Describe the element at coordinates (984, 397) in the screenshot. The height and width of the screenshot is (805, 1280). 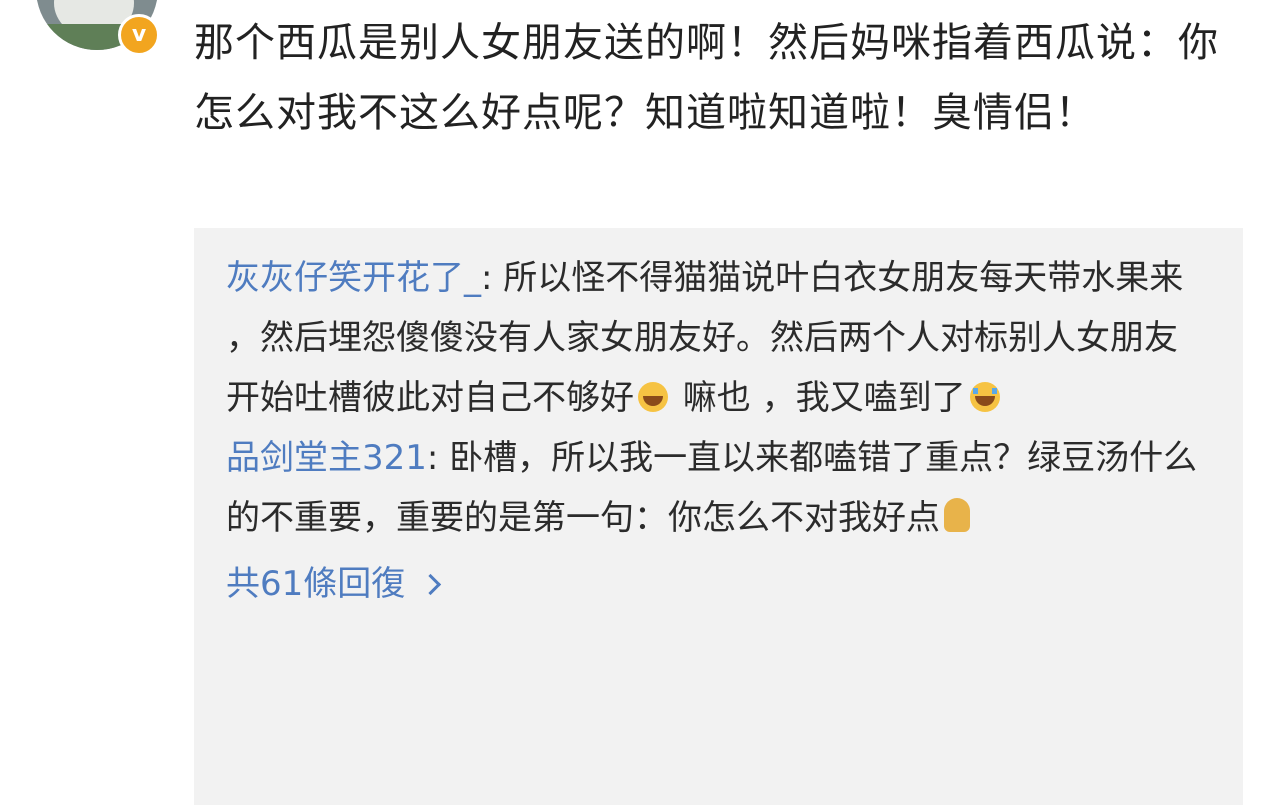
I see `crying-emoji-icon` at that location.